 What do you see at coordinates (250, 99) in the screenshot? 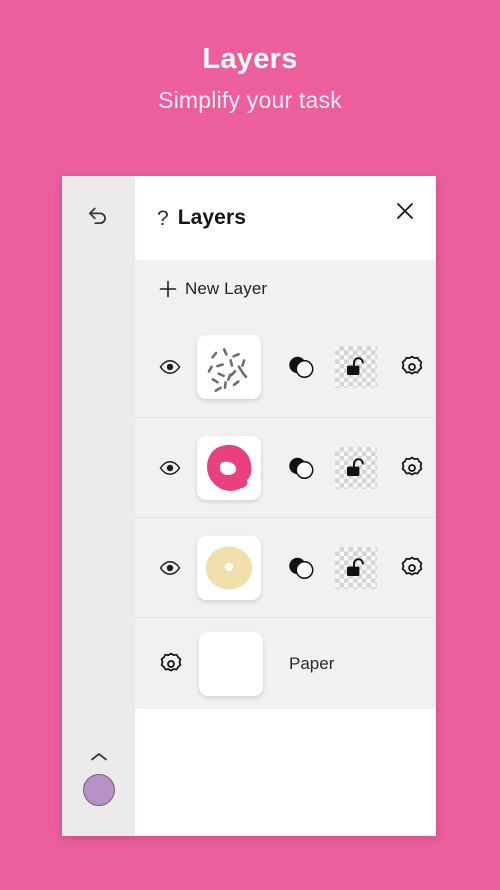
I see `page-subtitle: Simplify your task` at bounding box center [250, 99].